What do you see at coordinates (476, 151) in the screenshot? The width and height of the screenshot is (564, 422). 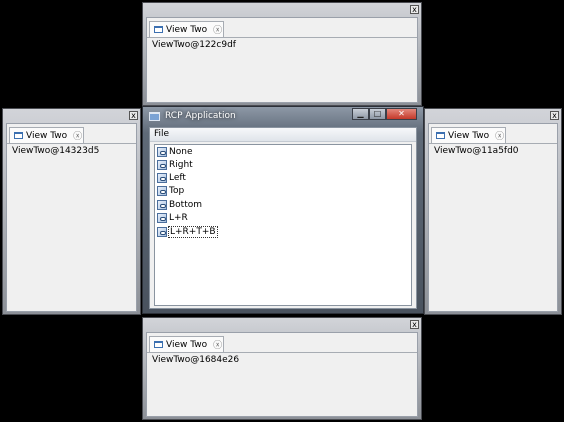 I see `right-view-content: ViewTwo@11a5fd0` at bounding box center [476, 151].